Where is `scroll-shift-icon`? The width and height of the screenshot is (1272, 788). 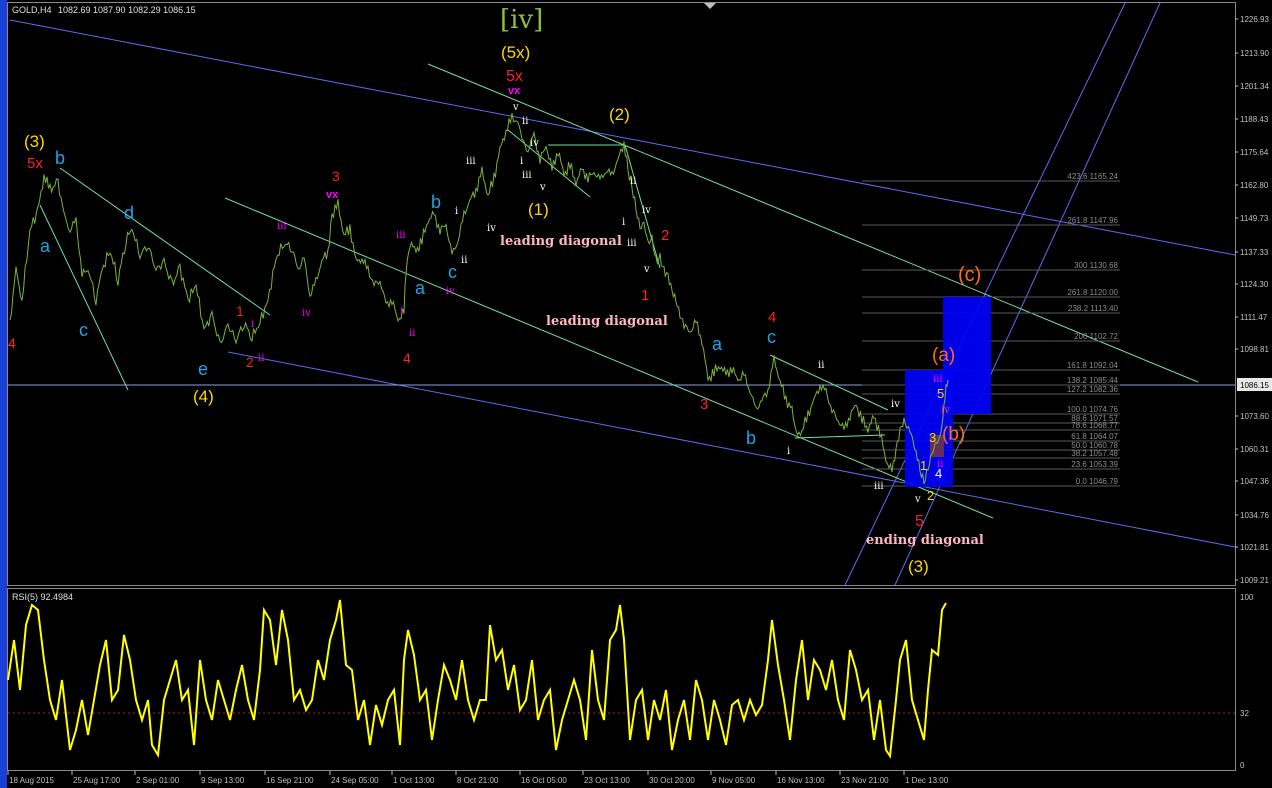 scroll-shift-icon is located at coordinates (710, 6).